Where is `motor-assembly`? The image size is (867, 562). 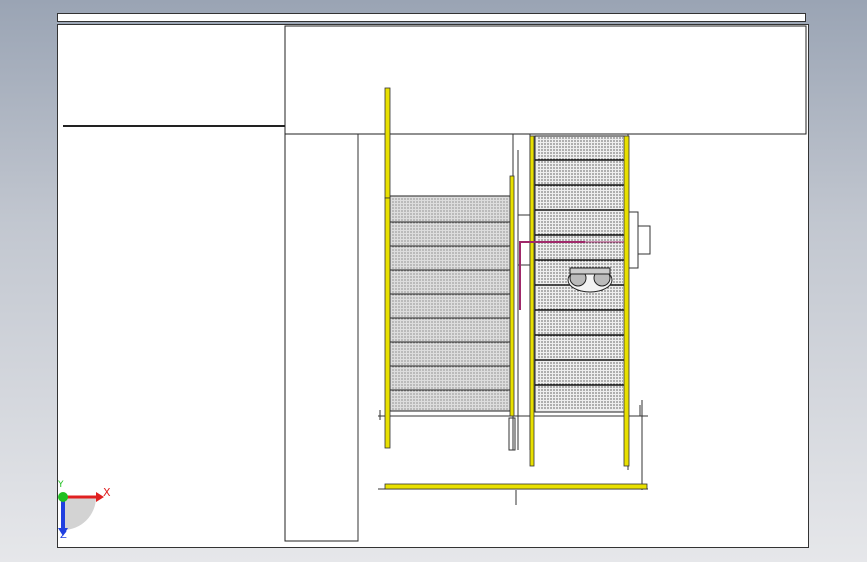 motor-assembly is located at coordinates (590, 280).